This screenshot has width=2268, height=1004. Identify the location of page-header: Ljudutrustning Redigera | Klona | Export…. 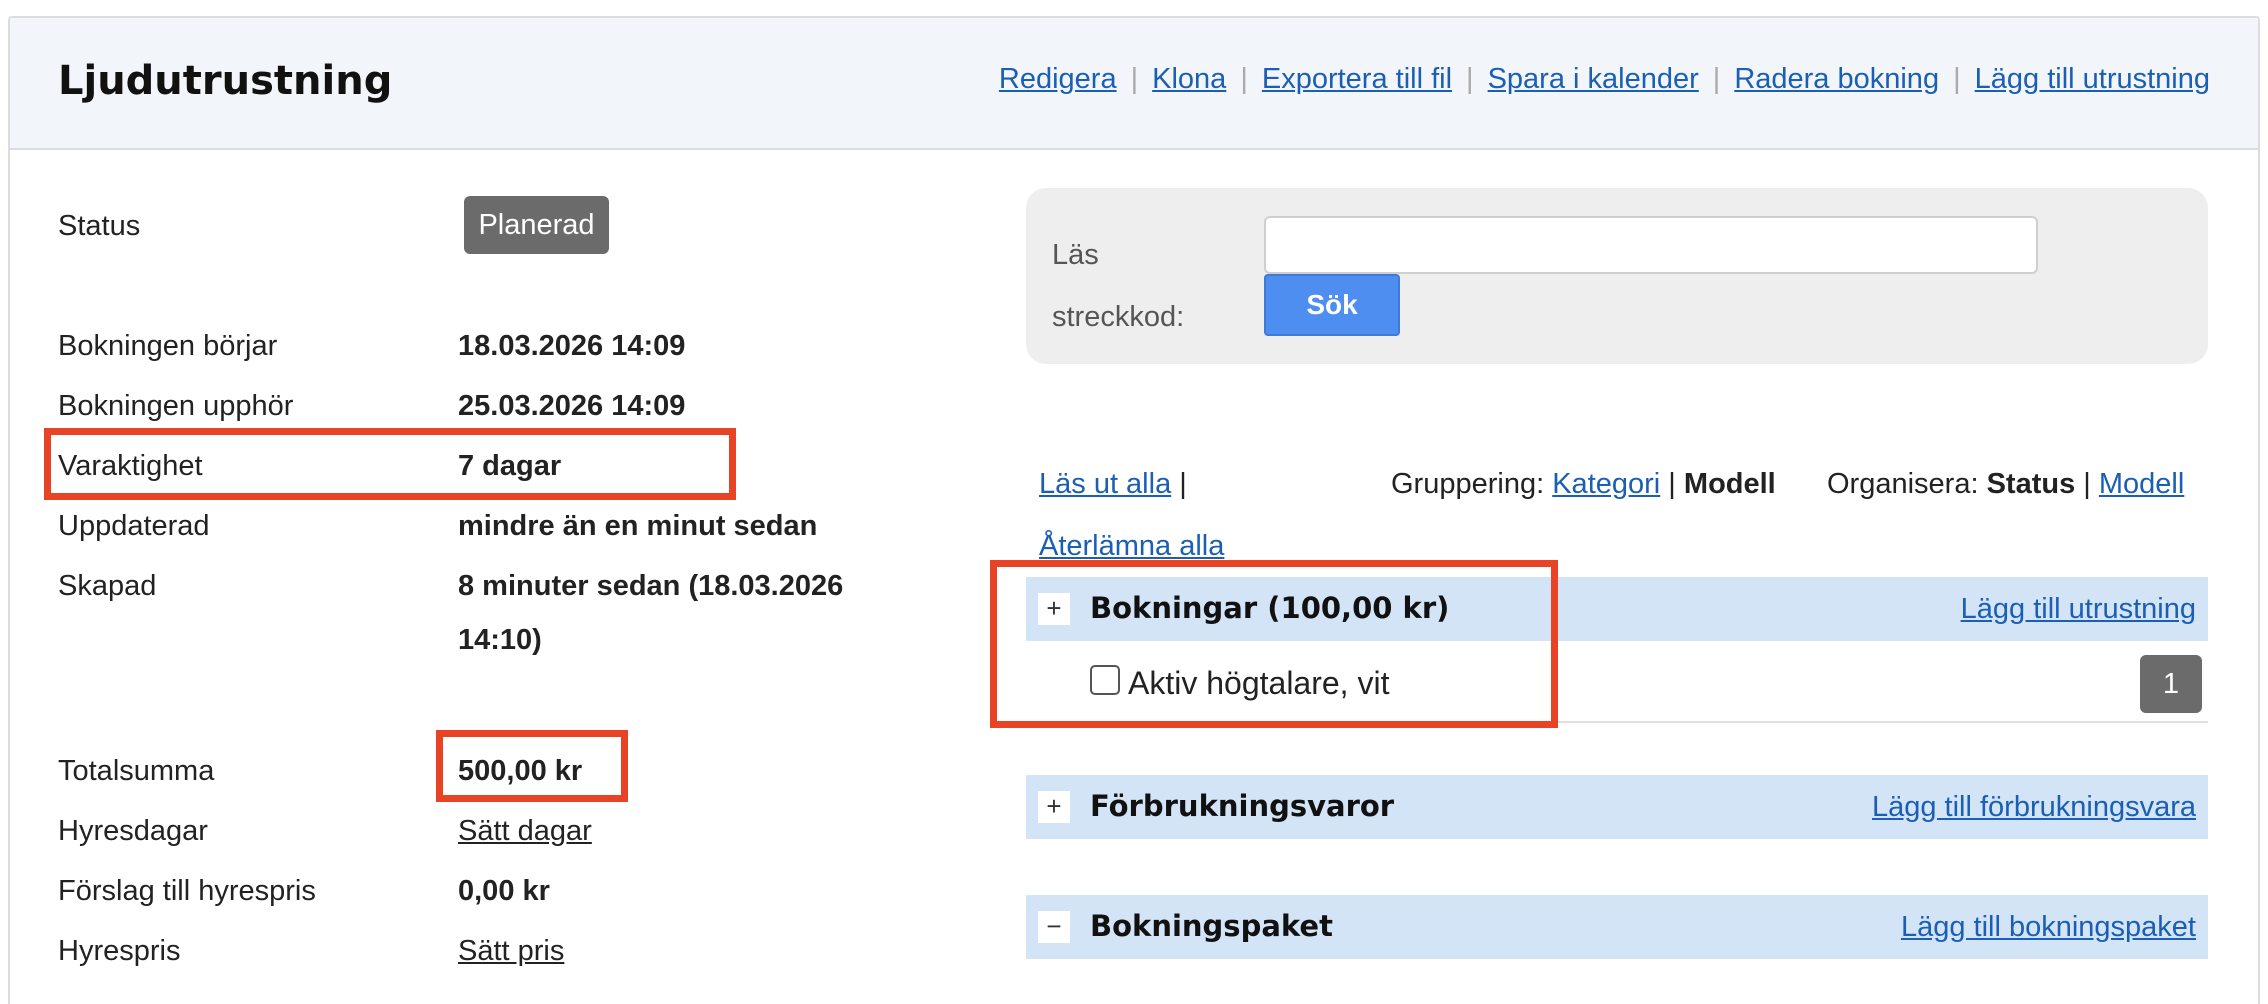
(1134, 84).